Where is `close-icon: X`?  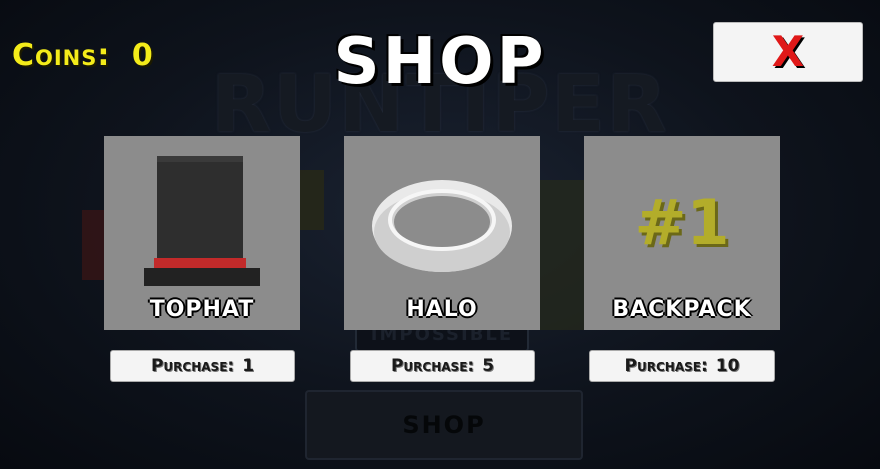 close-icon: X is located at coordinates (788, 51).